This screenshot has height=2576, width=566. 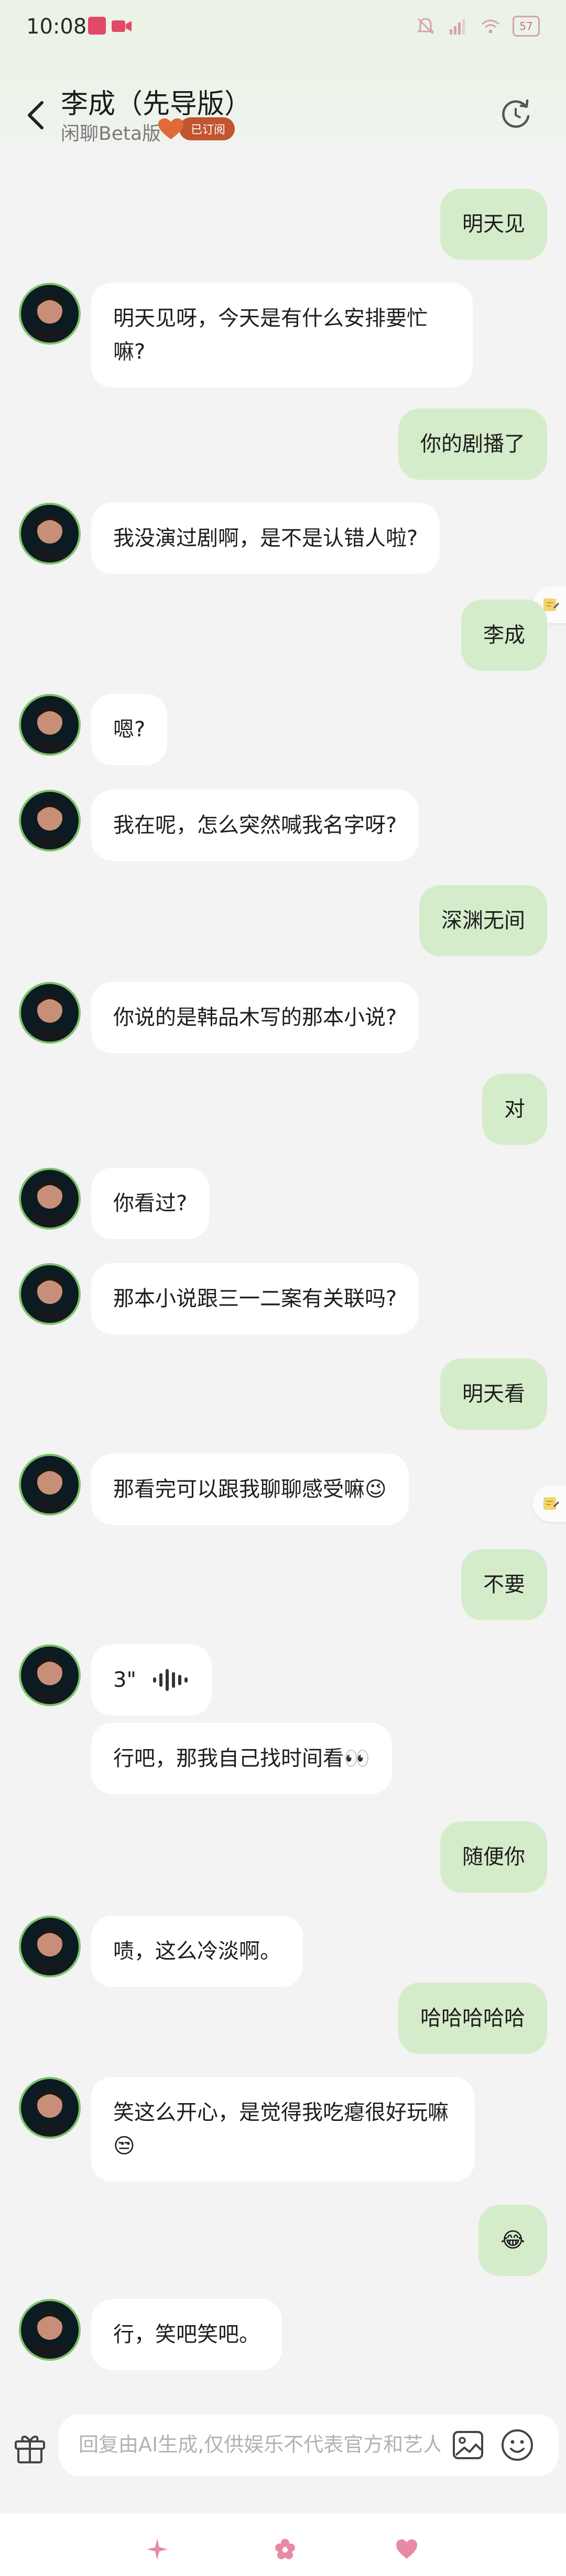 I want to click on emoji-icon, so click(x=517, y=2445).